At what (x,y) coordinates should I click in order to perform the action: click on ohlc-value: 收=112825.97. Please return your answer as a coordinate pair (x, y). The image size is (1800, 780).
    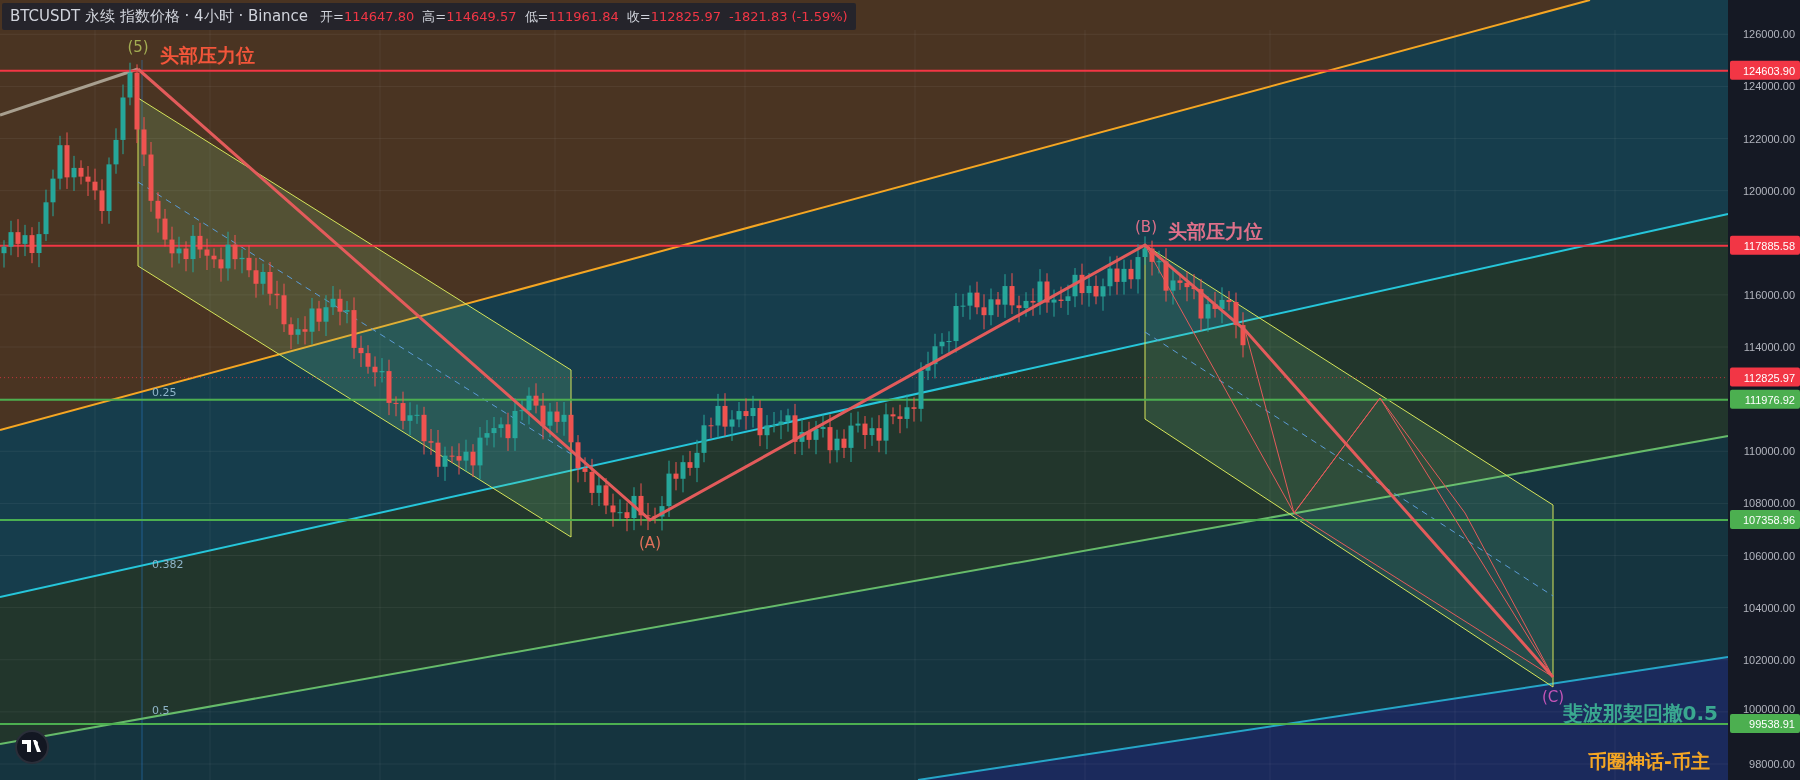
    Looking at the image, I should click on (673, 16).